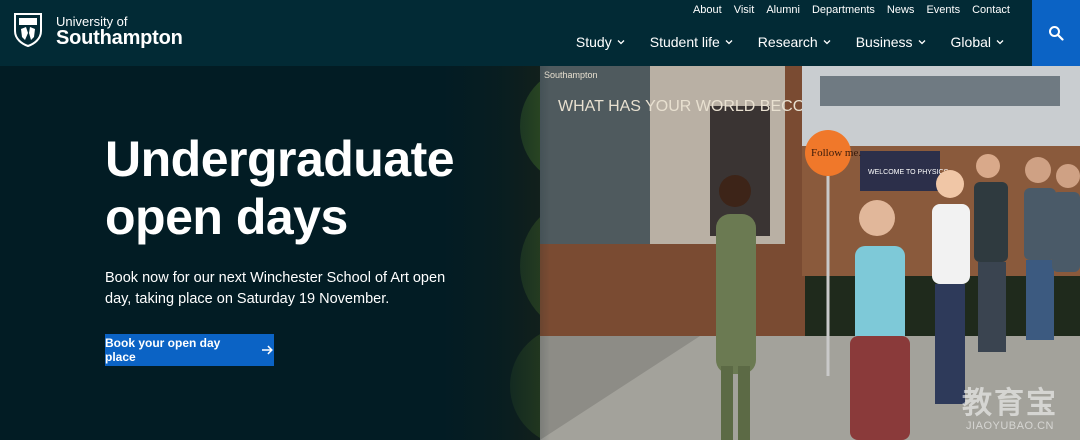 The width and height of the screenshot is (1080, 440). Describe the element at coordinates (280, 159) in the screenshot. I see `hero-title-line: Undergraduate` at that location.